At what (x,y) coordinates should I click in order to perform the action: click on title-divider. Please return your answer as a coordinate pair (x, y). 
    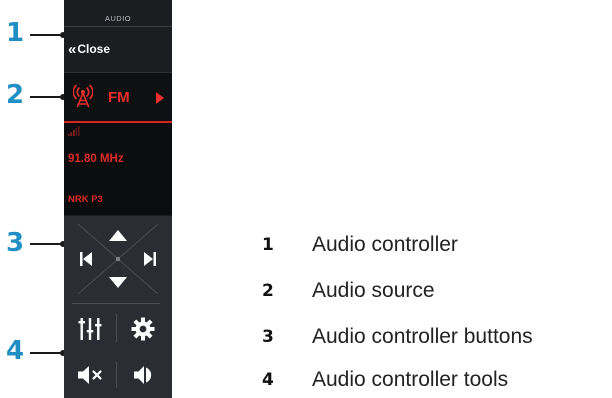
    Looking at the image, I should click on (118, 26).